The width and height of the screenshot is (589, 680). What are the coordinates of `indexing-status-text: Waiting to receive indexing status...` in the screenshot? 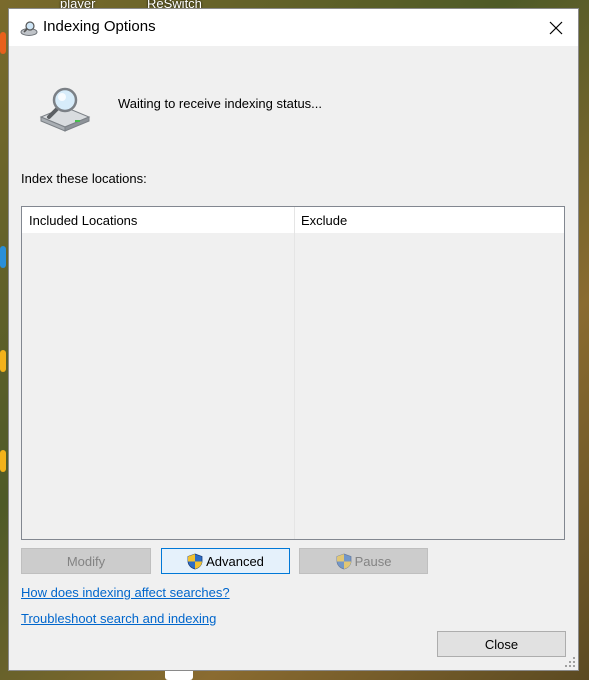 It's located at (220, 103).